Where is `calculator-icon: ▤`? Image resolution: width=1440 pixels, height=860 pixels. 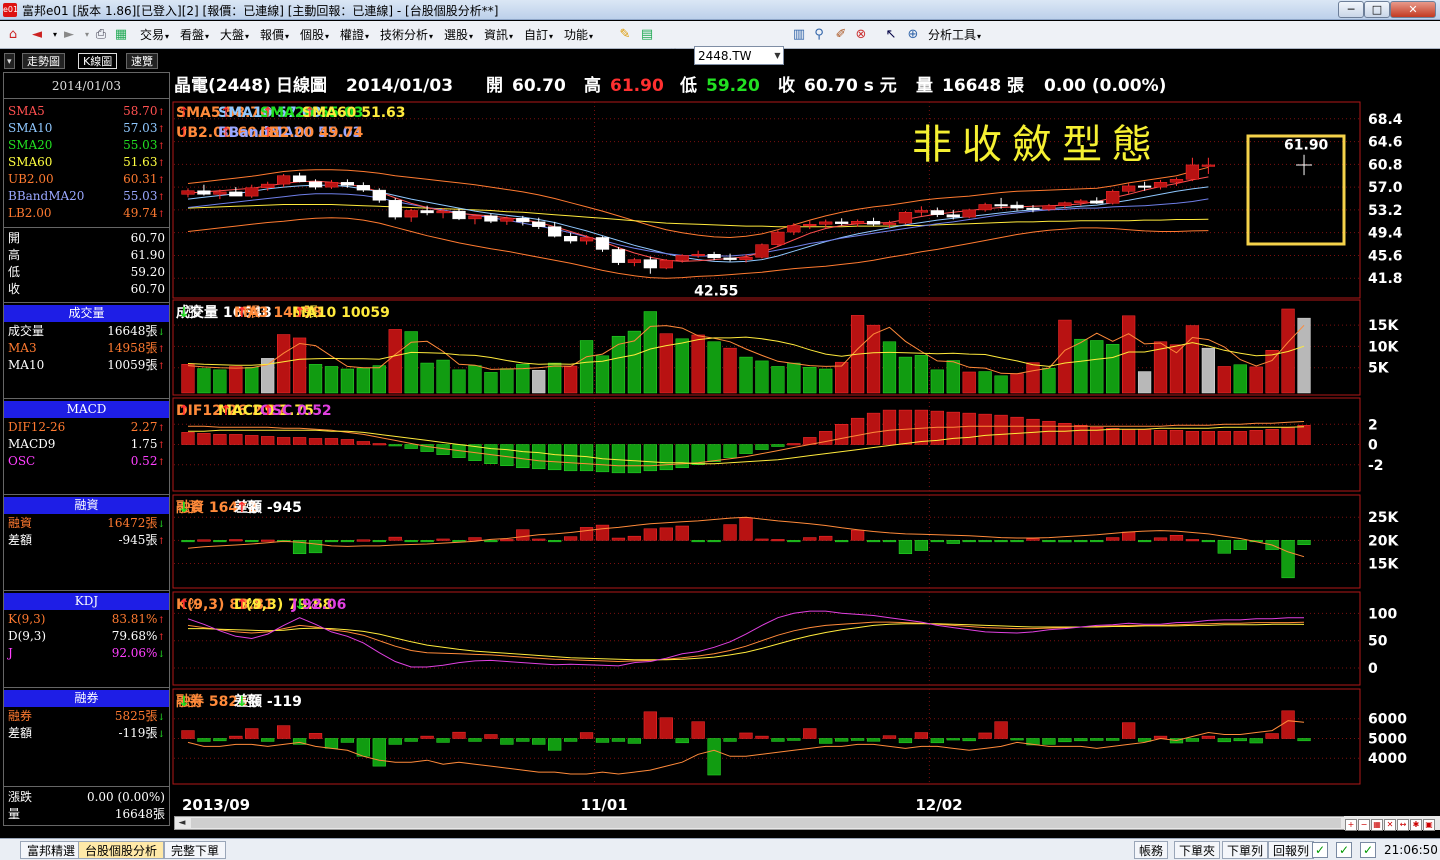
calculator-icon: ▤ is located at coordinates (647, 35).